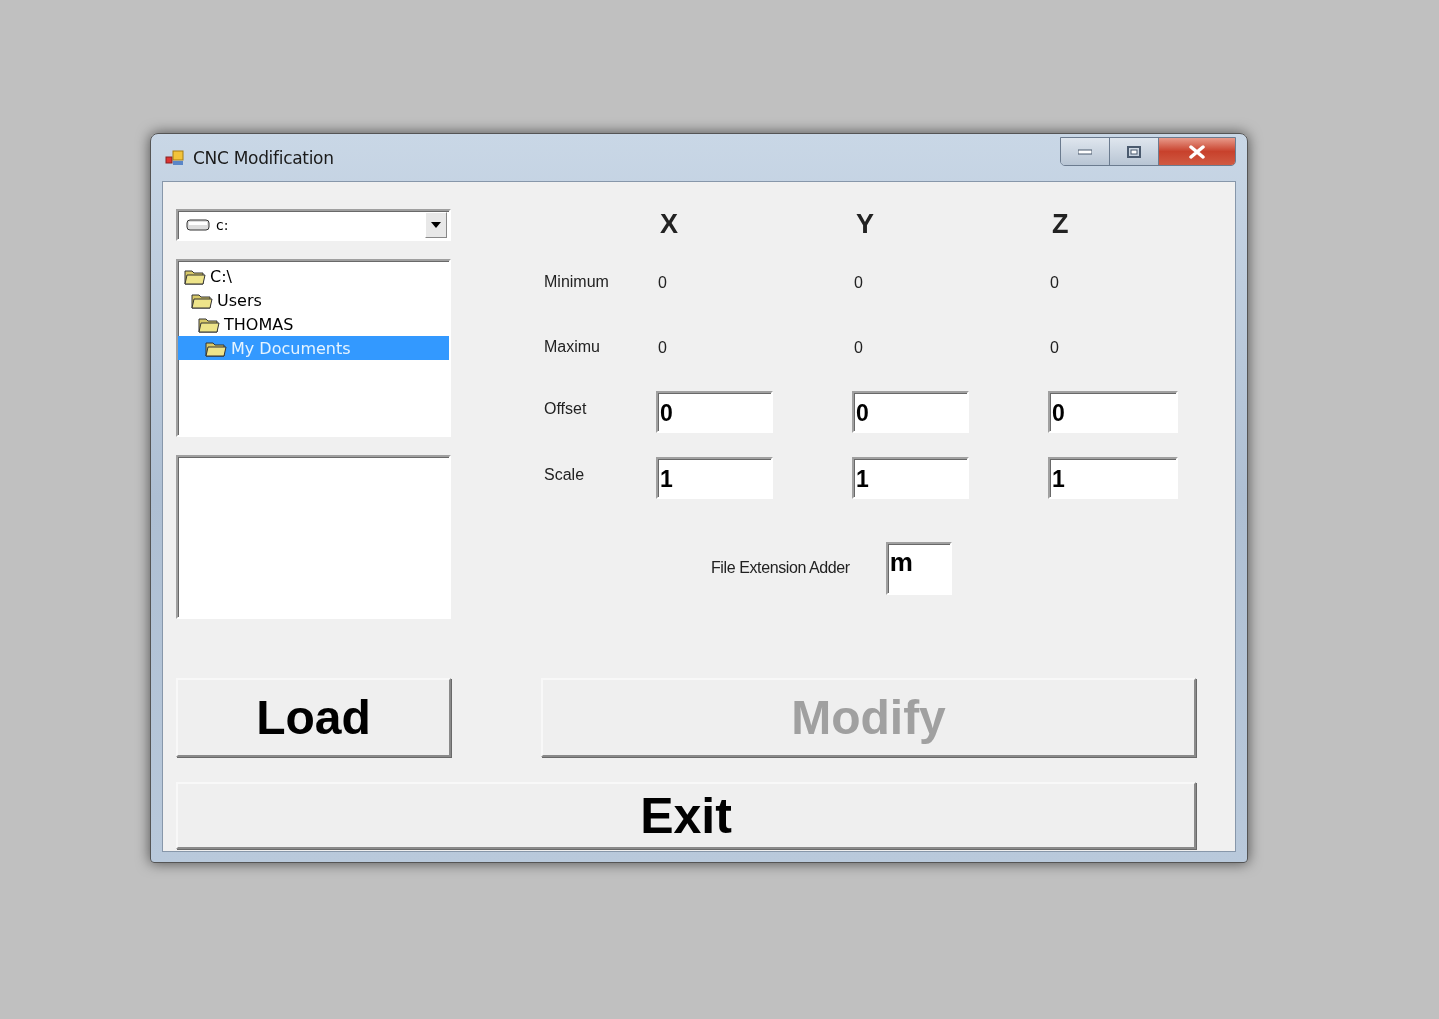 This screenshot has width=1439, height=1019. What do you see at coordinates (313, 300) in the screenshot?
I see `tree-item: Users` at bounding box center [313, 300].